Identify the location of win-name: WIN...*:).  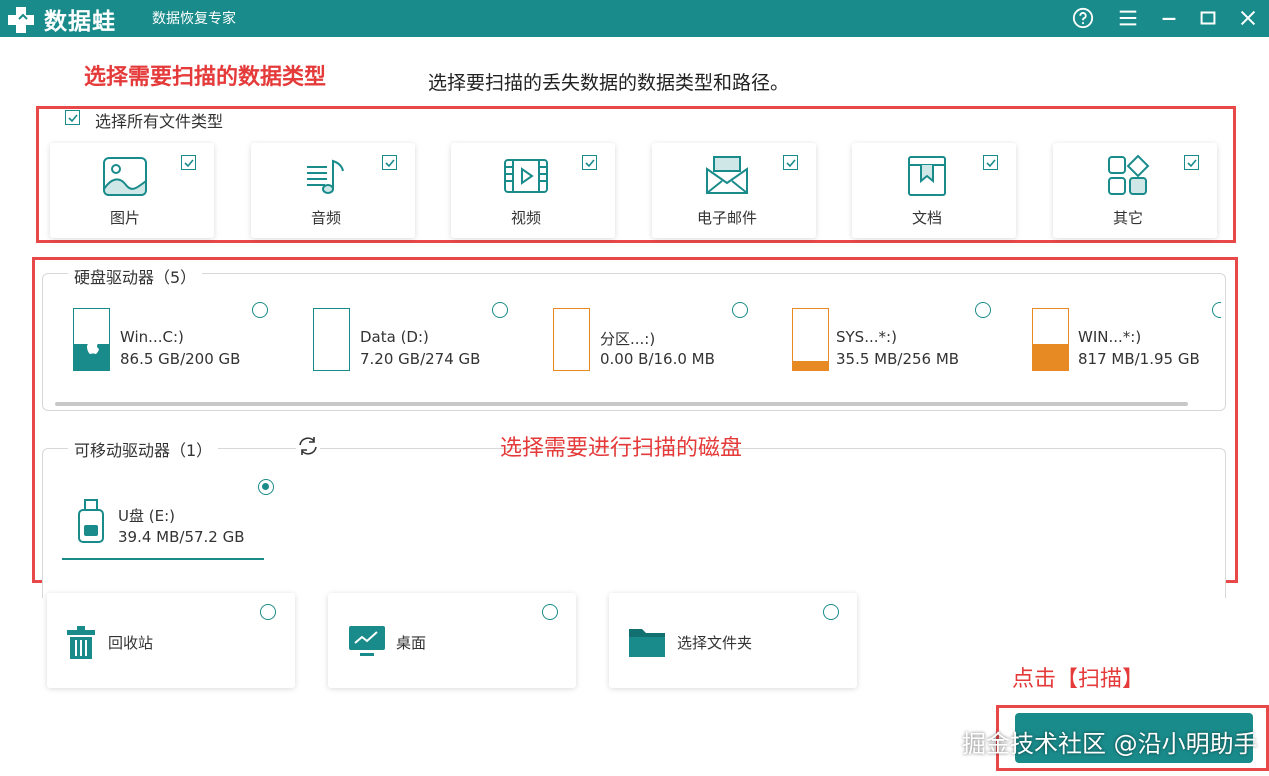
(1110, 337).